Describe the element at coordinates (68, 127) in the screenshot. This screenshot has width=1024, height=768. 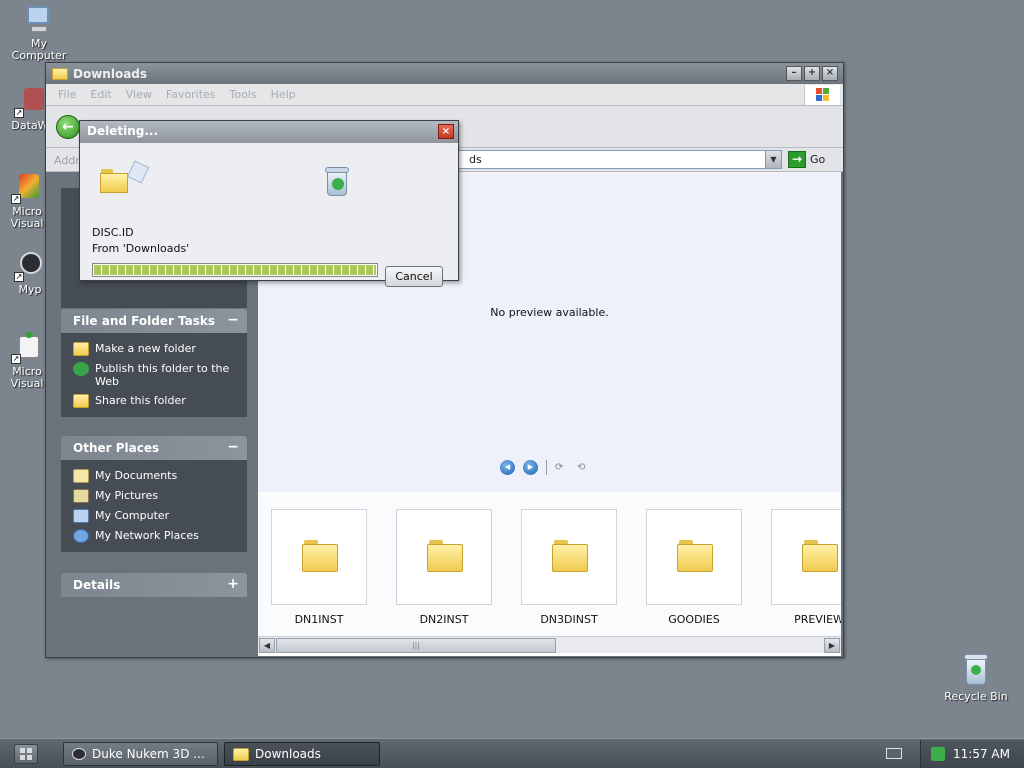
I see `back-arrow-icon: ←` at that location.